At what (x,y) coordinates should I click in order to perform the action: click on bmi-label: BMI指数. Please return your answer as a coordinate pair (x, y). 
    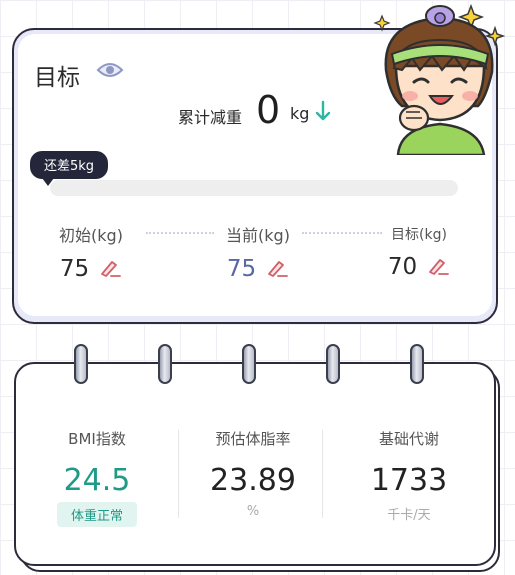
    Looking at the image, I should click on (97, 439).